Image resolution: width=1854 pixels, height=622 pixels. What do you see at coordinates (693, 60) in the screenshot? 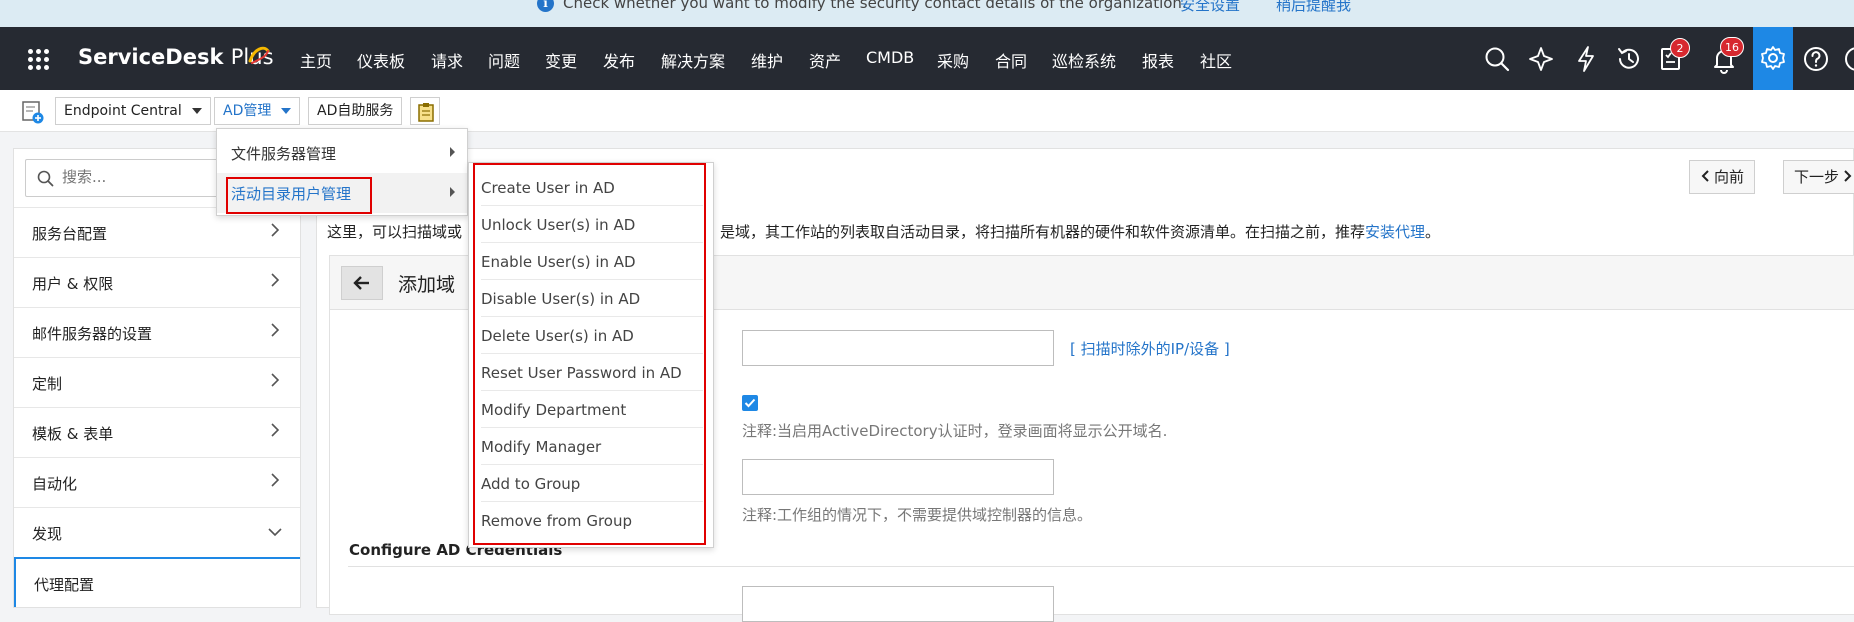
I see `nav-solutions: 解决方案` at bounding box center [693, 60].